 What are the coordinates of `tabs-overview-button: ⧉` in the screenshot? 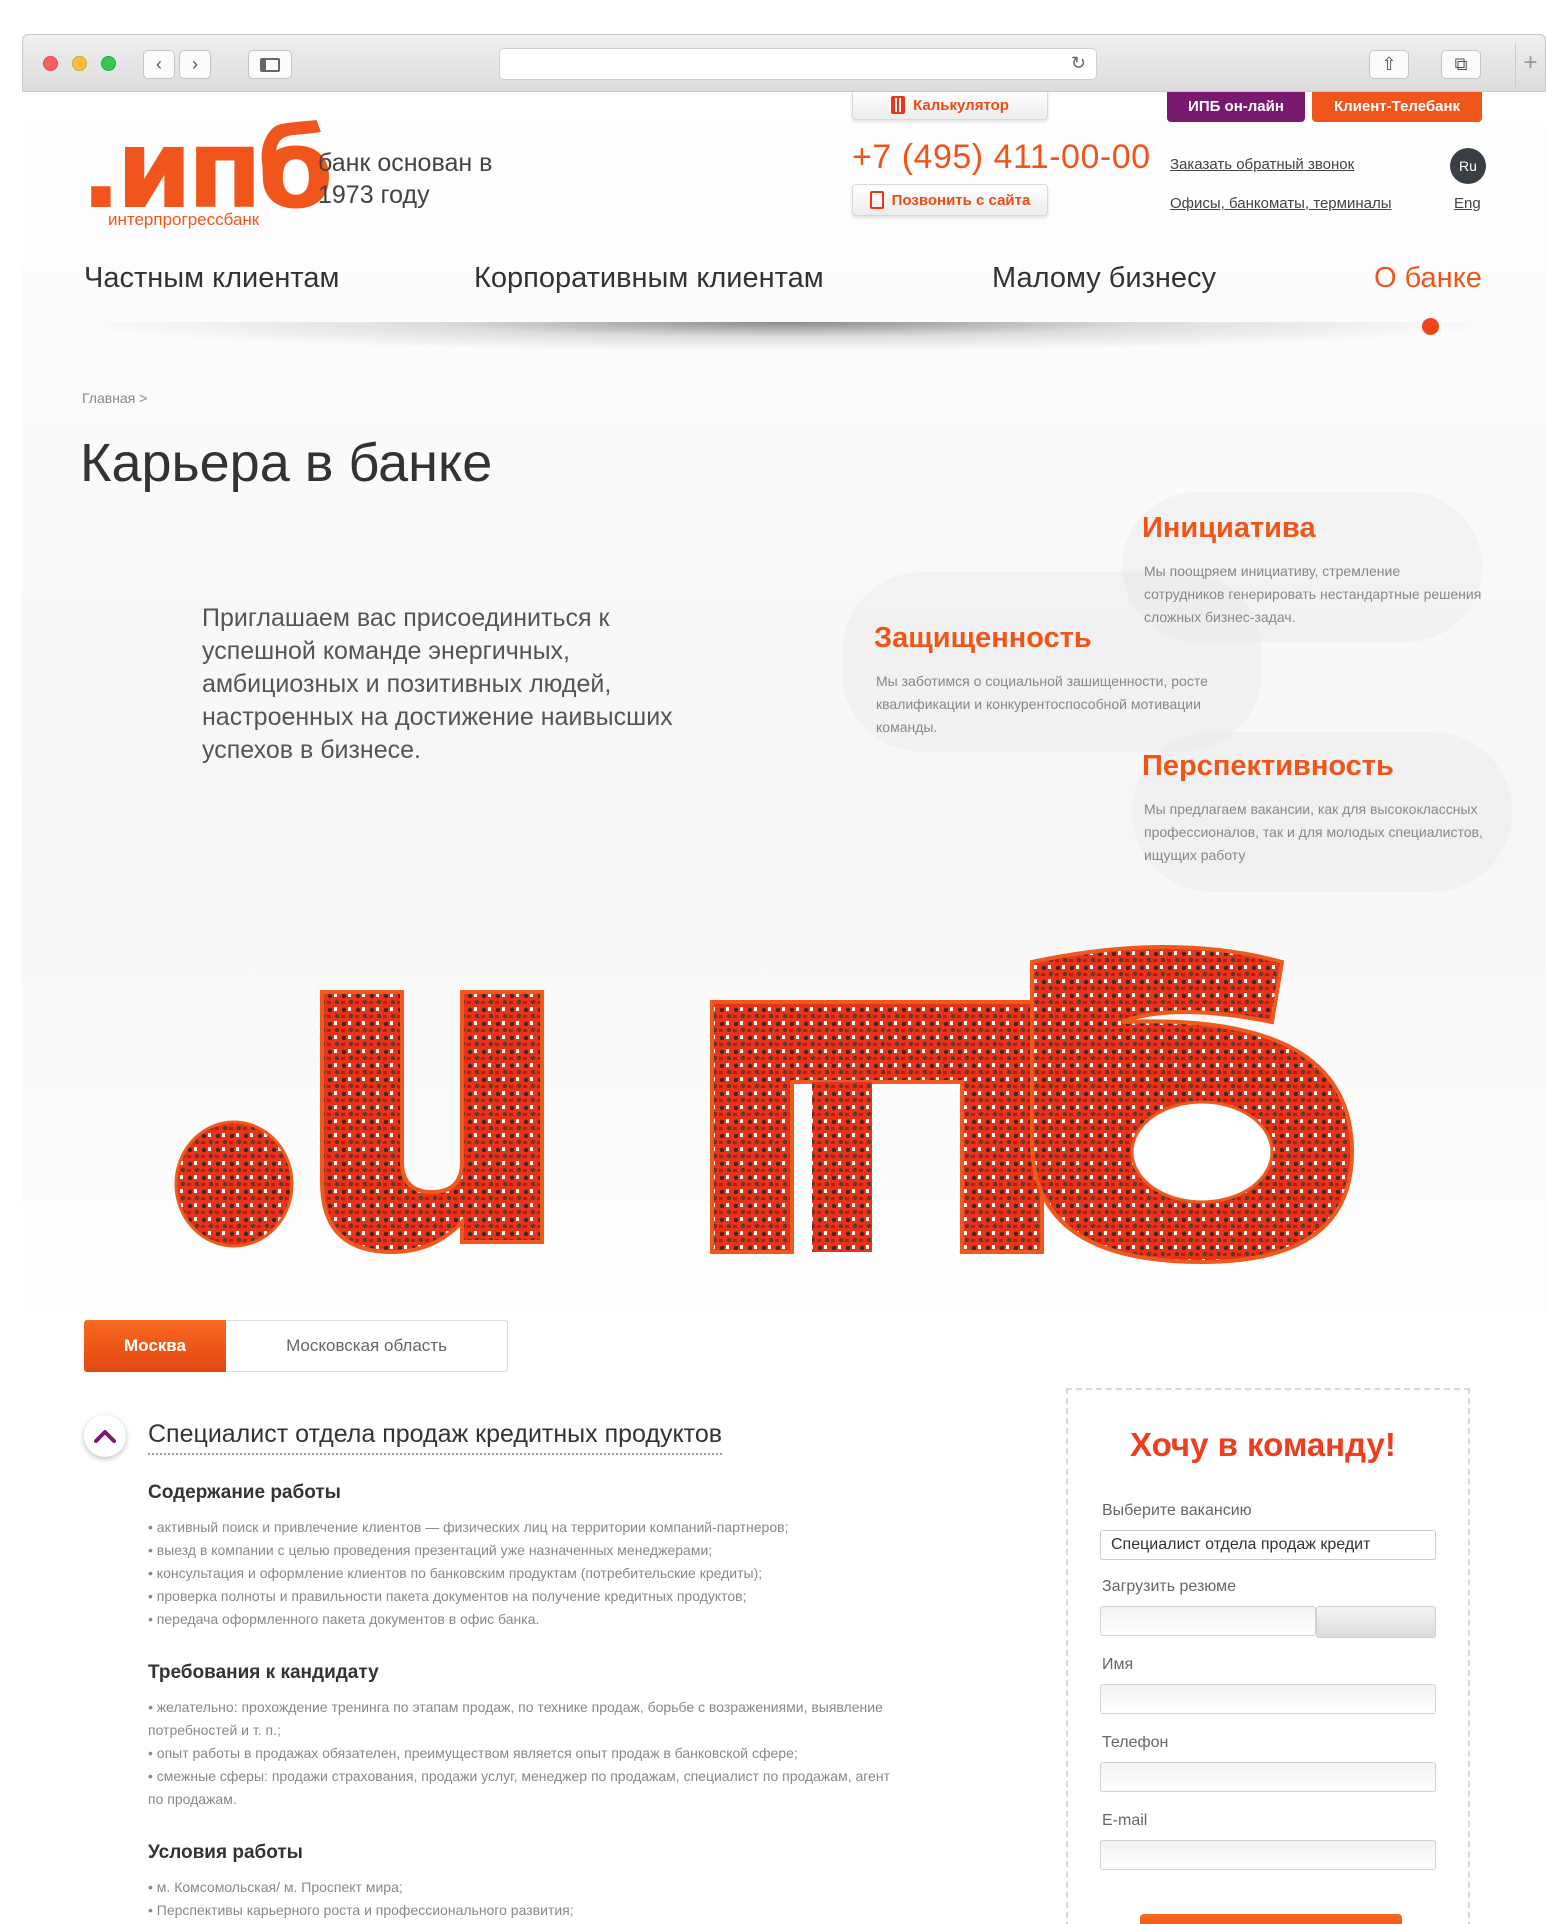 It's located at (1461, 64).